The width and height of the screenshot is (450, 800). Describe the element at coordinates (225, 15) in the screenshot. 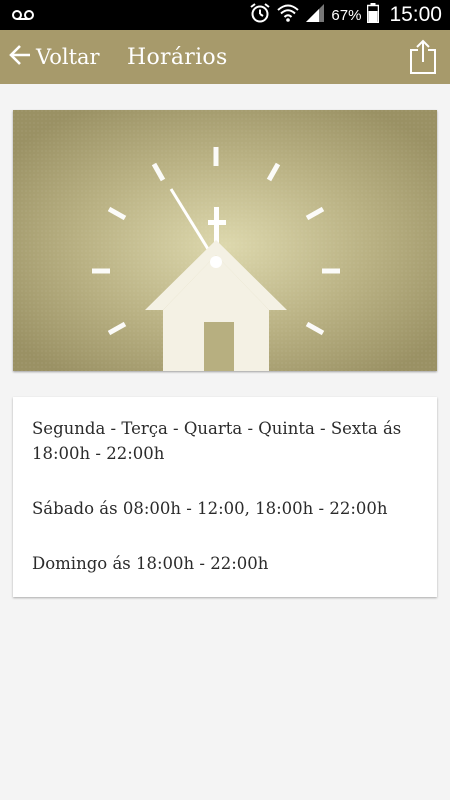

I see `status-bar: 67% 15:00` at that location.